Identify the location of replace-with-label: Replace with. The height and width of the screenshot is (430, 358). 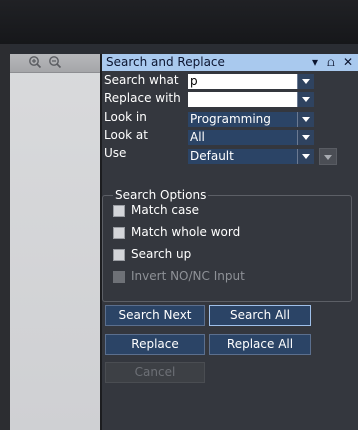
(142, 98).